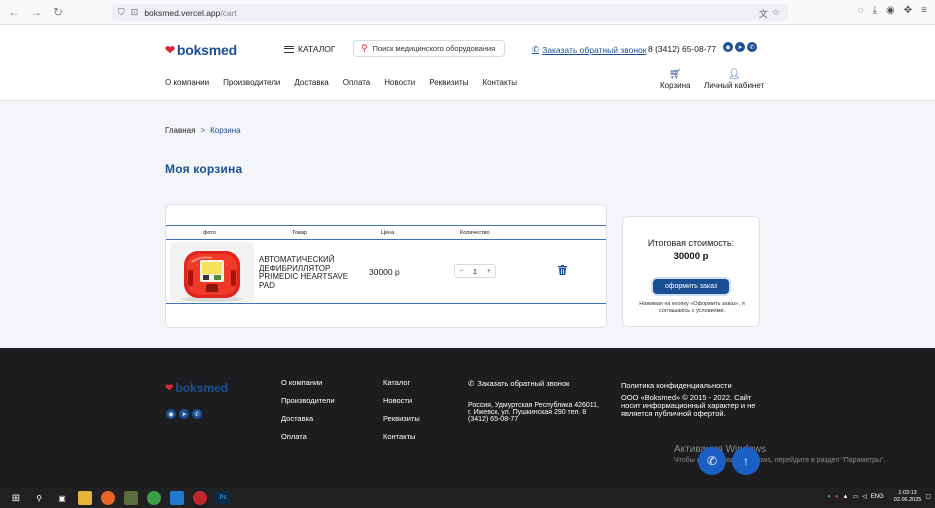 The image size is (935, 508). Describe the element at coordinates (39, 498) in the screenshot. I see `search-icon: ⚲` at that location.